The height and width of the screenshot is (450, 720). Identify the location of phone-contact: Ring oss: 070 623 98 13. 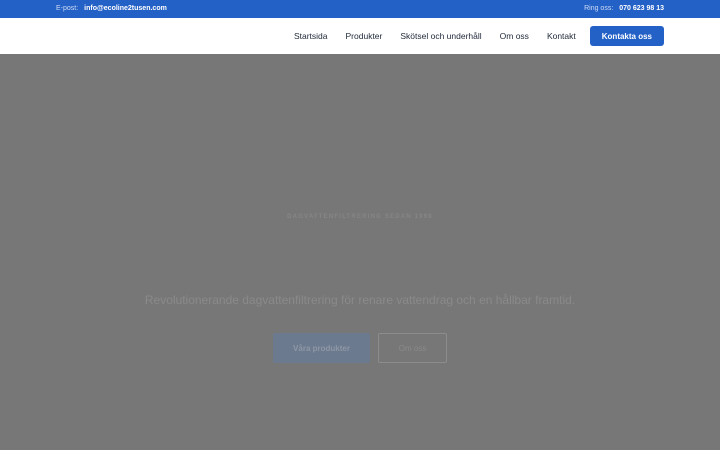
(624, 8).